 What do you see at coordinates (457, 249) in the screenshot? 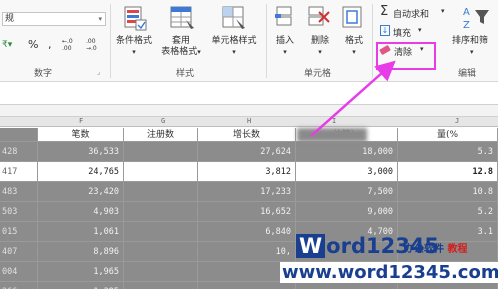
I see `watermark-subtitle-red: 教程` at bounding box center [457, 249].